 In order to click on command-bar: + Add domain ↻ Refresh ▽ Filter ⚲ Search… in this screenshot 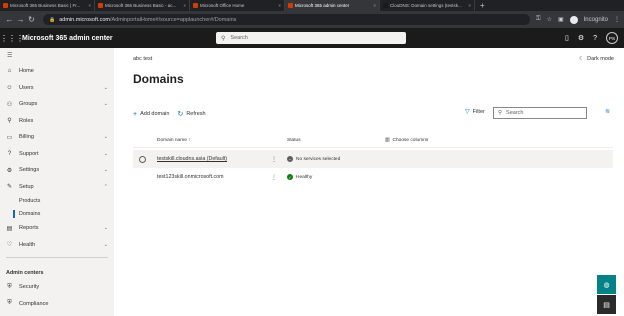, I will do `click(373, 113)`.